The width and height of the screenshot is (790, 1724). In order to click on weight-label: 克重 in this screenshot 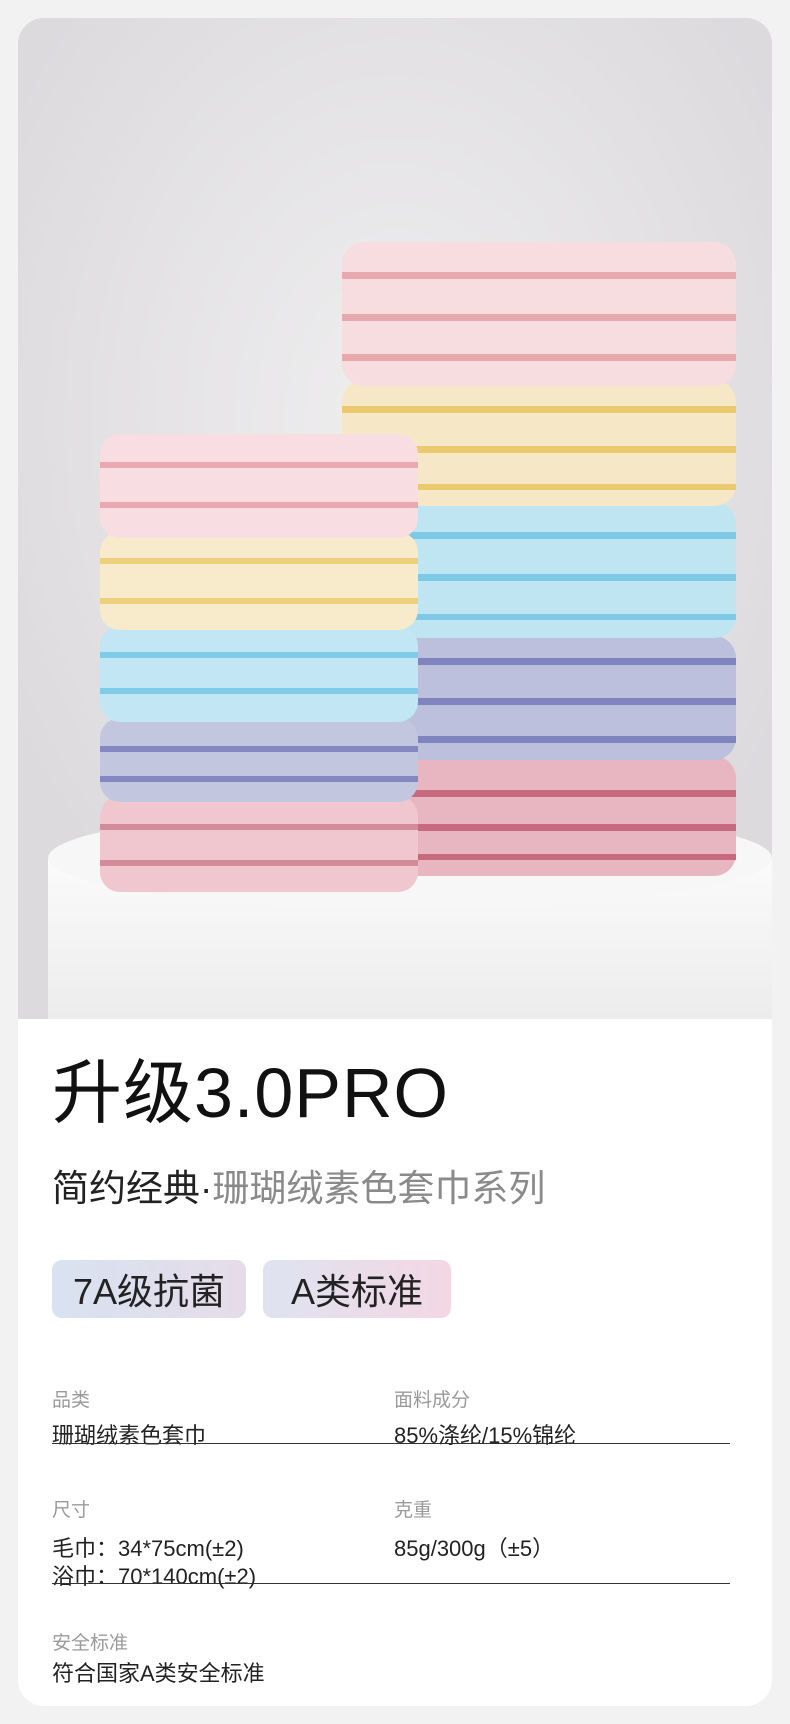, I will do `click(413, 1510)`.